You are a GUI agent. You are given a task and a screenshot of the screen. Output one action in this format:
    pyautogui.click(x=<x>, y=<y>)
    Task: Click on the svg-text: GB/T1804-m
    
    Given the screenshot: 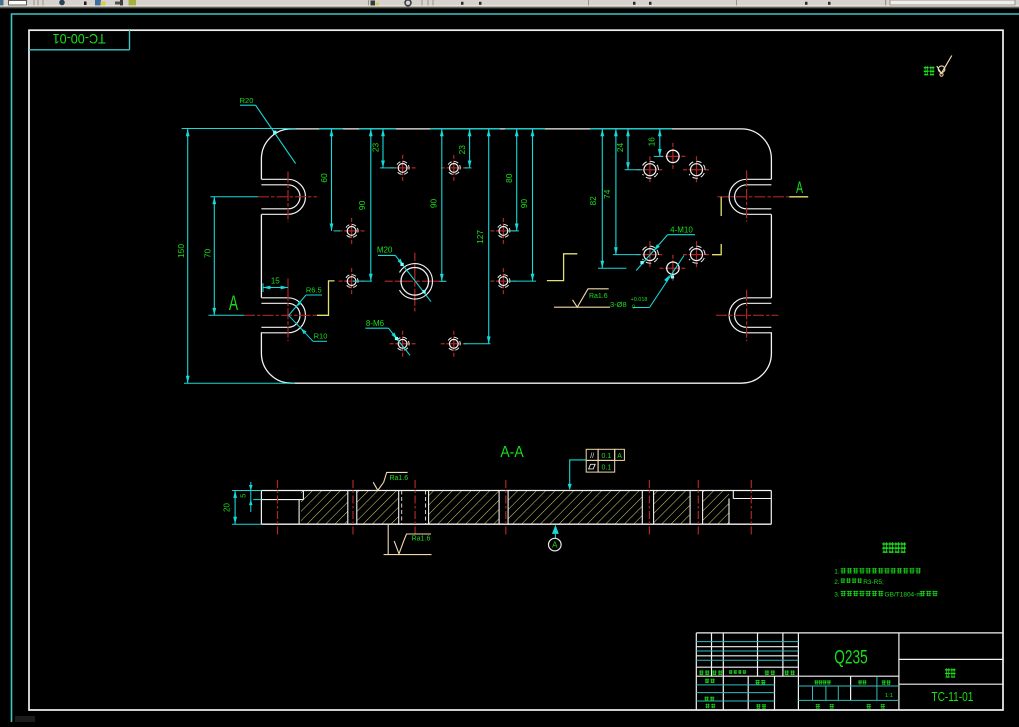 What is the action you would take?
    pyautogui.click(x=903, y=594)
    